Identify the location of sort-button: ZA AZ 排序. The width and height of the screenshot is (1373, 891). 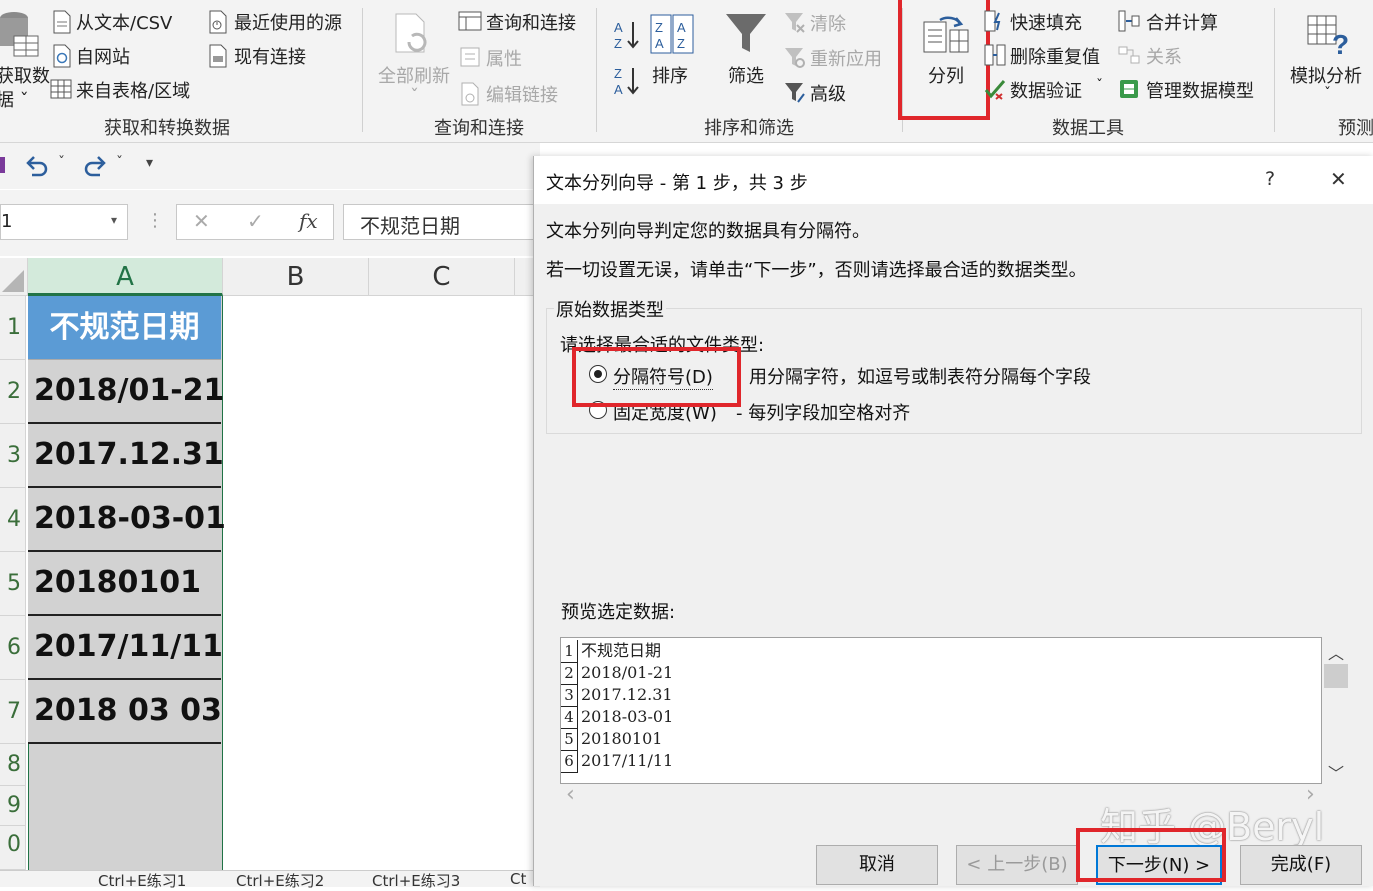
(673, 59).